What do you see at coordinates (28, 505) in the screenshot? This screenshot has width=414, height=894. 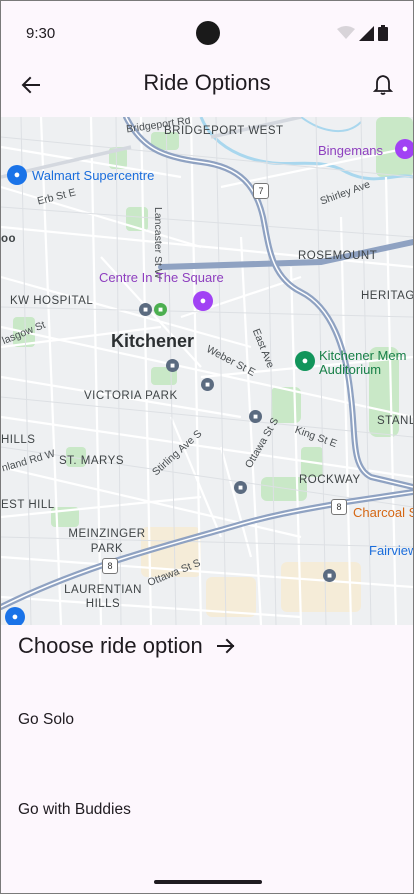 I see `map-area-label: EST HILL` at bounding box center [28, 505].